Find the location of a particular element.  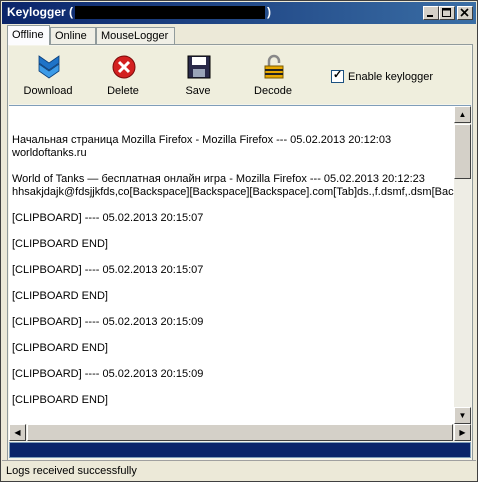

scroll-down-button: ▼ is located at coordinates (462, 415).